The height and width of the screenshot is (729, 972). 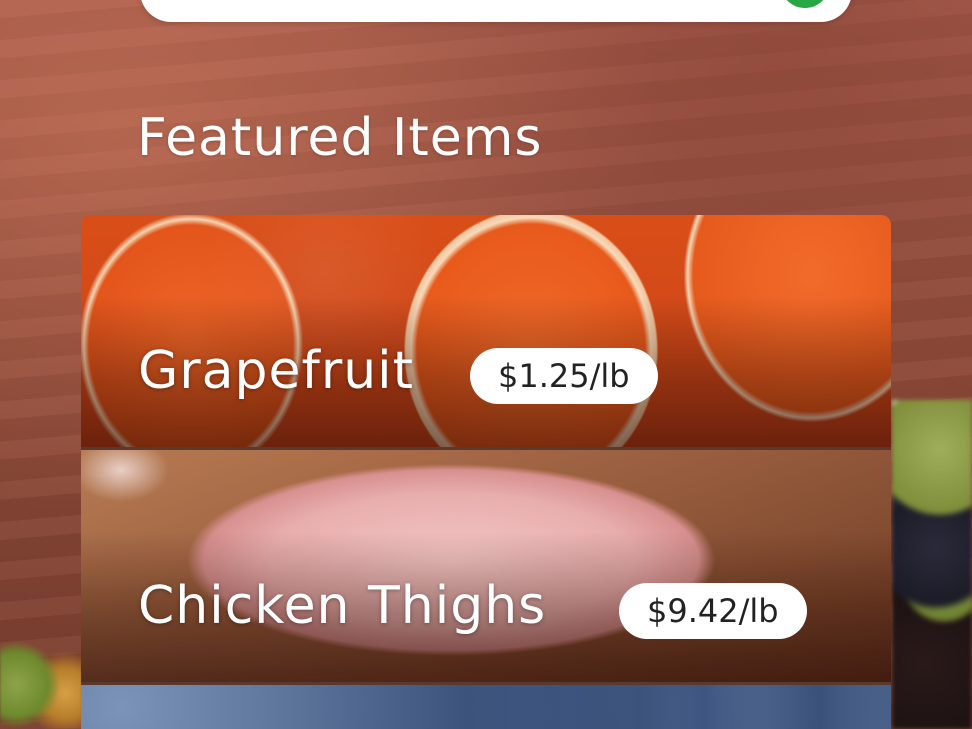 What do you see at coordinates (276, 371) in the screenshot?
I see `item-name: Grapefruit` at bounding box center [276, 371].